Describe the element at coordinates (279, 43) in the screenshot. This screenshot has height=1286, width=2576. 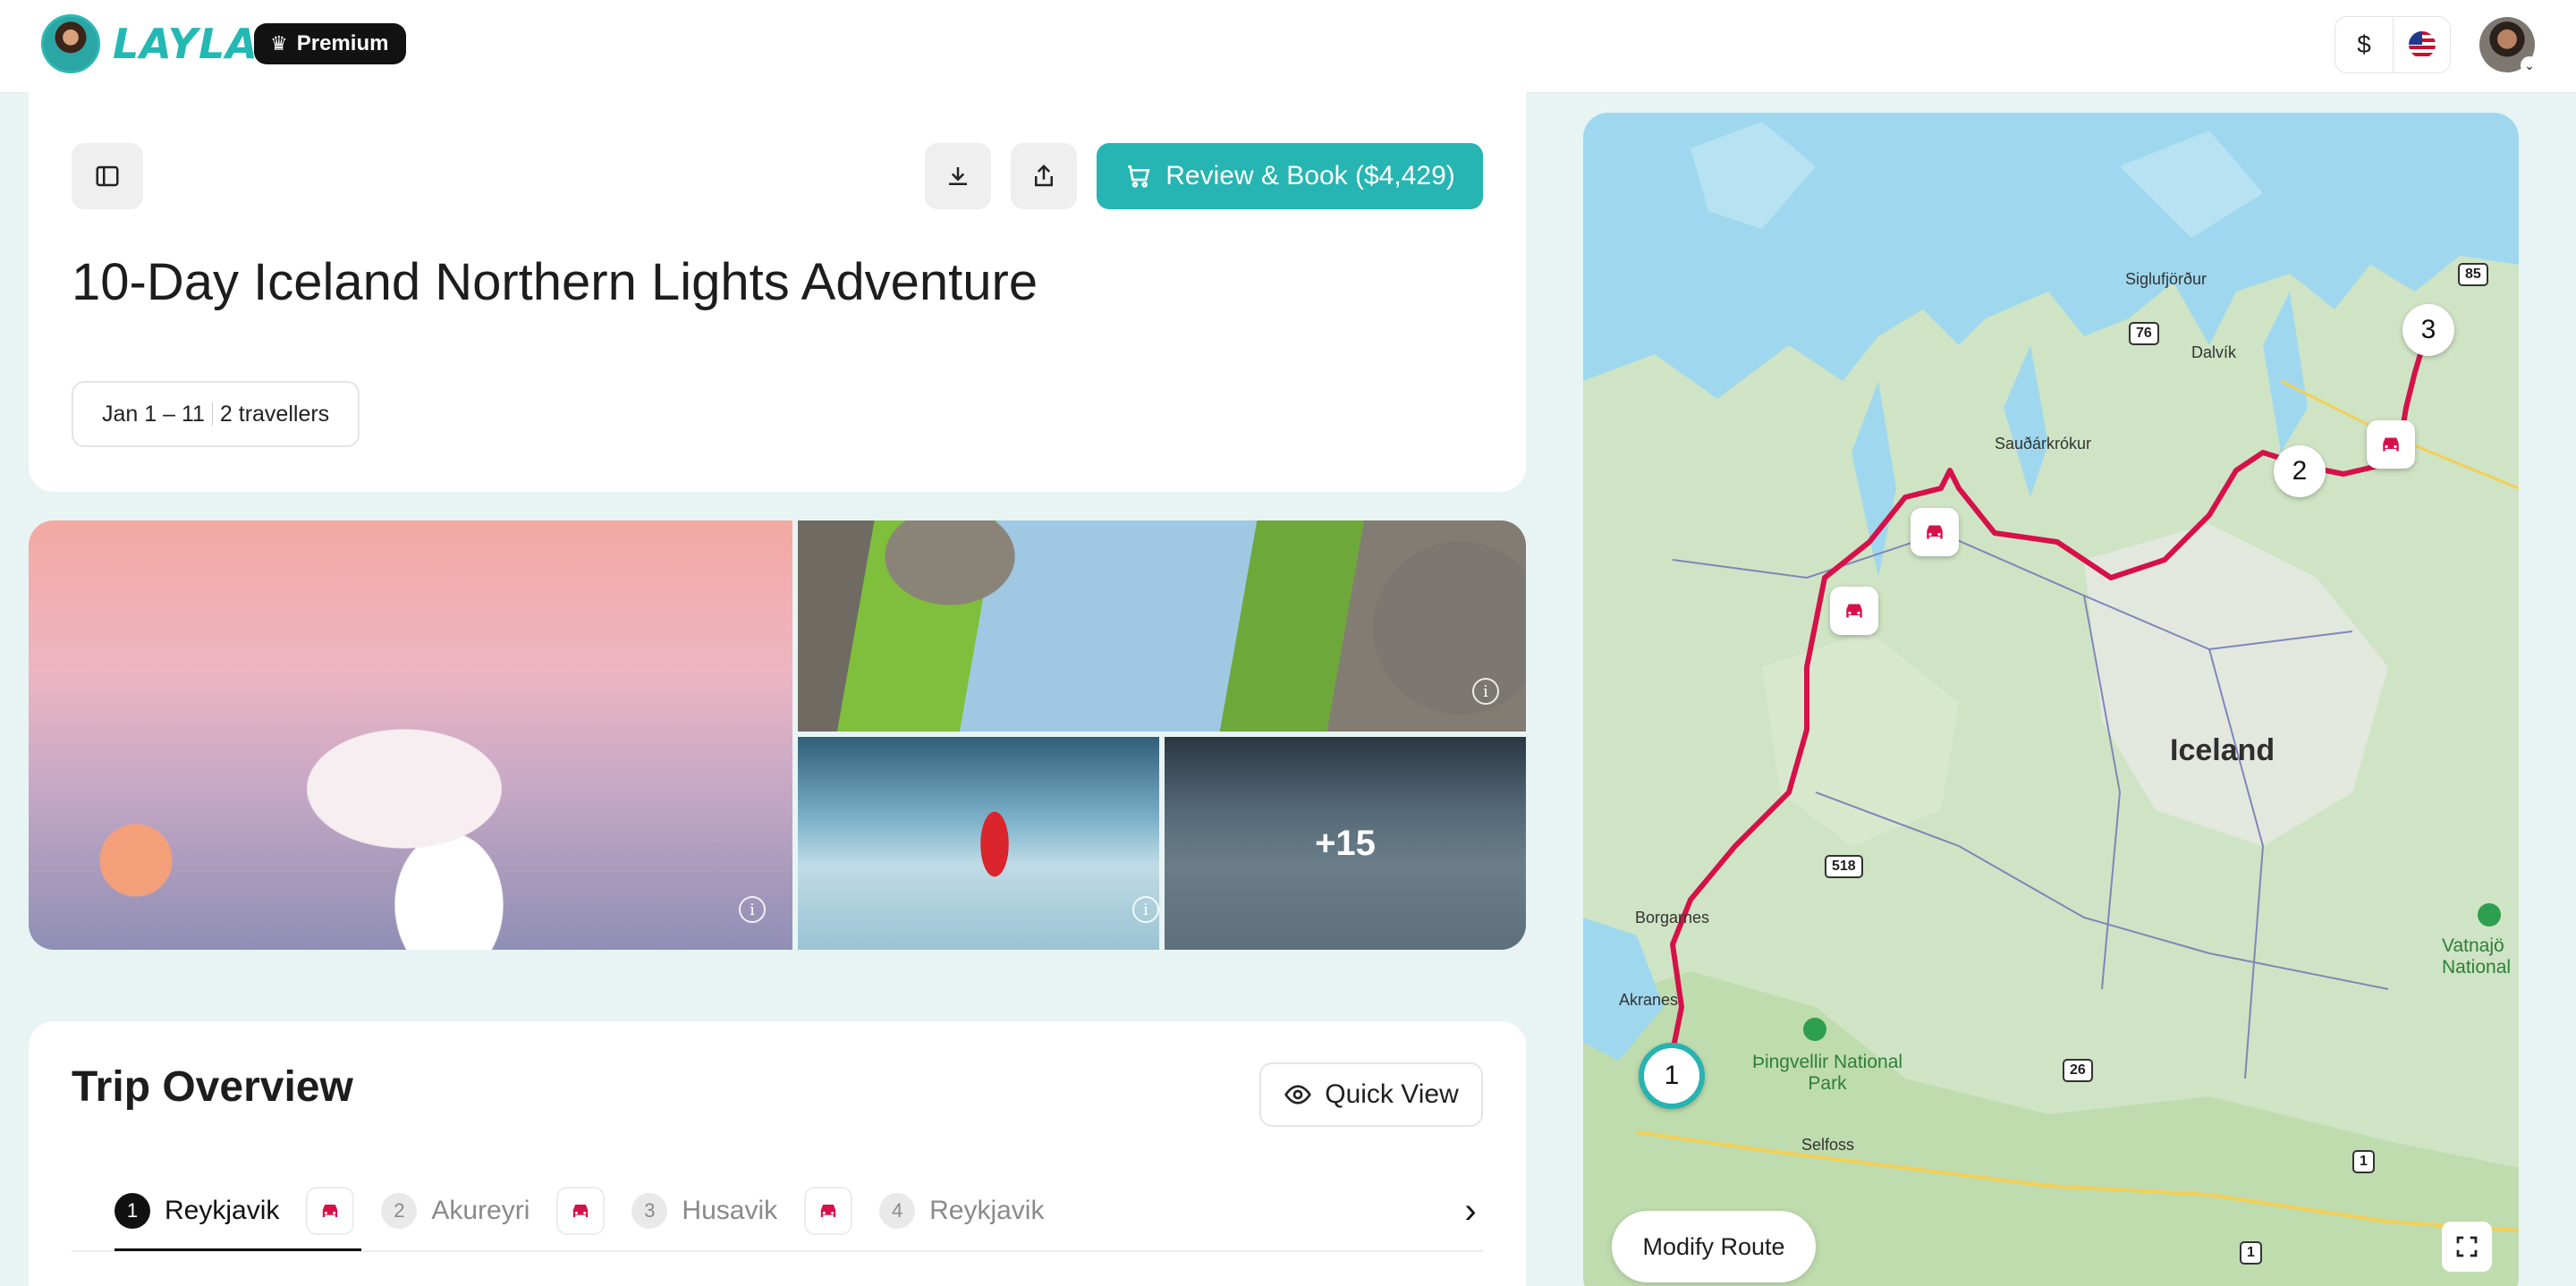
I see `crown-icon: ♛` at that location.